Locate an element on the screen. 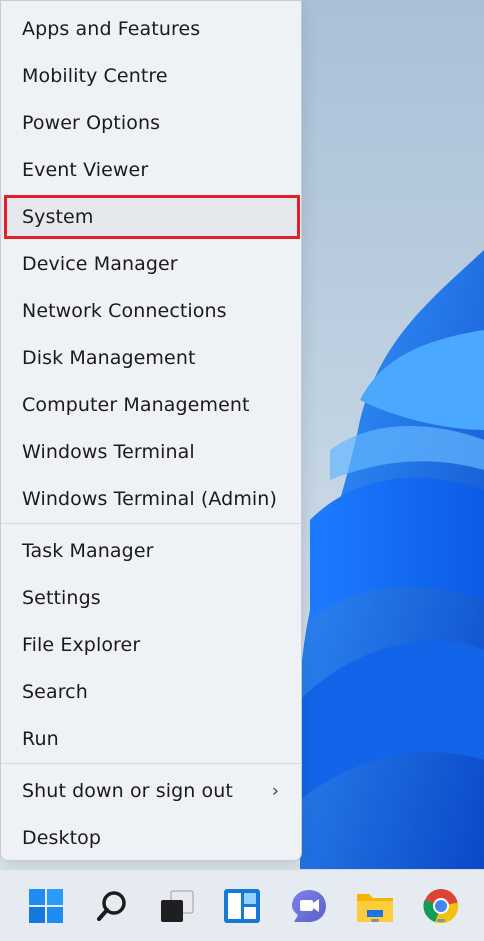 The height and width of the screenshot is (941, 484). menu-item-file-explorer: File Explorer is located at coordinates (151, 645).